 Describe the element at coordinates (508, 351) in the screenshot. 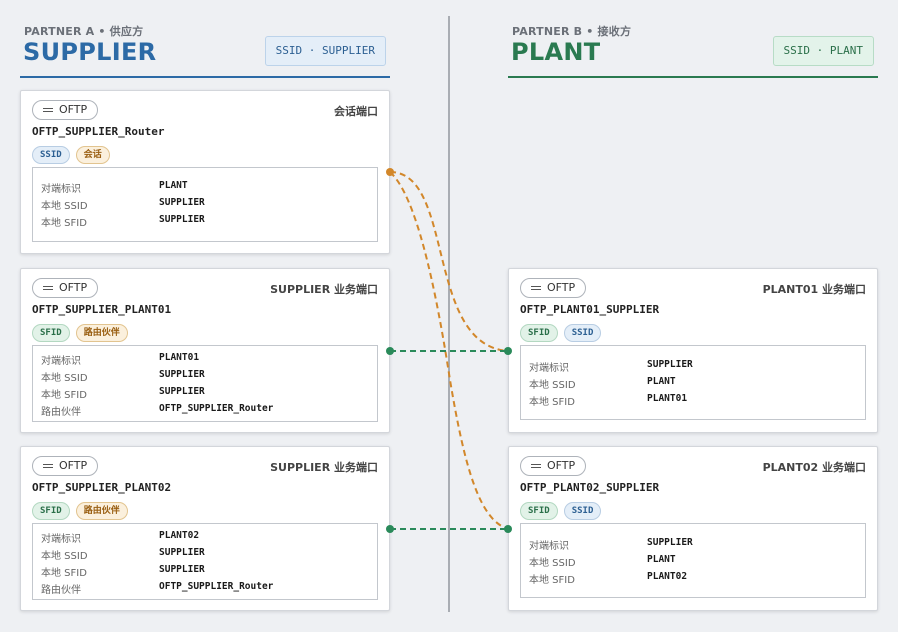

I see `plant01-right-dot` at that location.